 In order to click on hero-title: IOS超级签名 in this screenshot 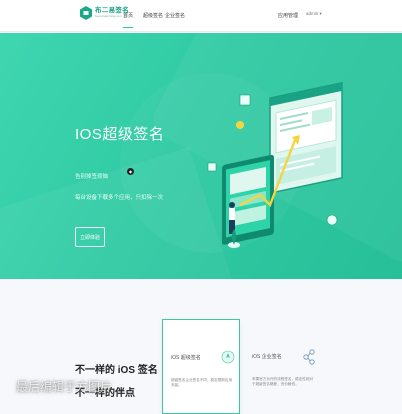, I will do `click(120, 134)`.